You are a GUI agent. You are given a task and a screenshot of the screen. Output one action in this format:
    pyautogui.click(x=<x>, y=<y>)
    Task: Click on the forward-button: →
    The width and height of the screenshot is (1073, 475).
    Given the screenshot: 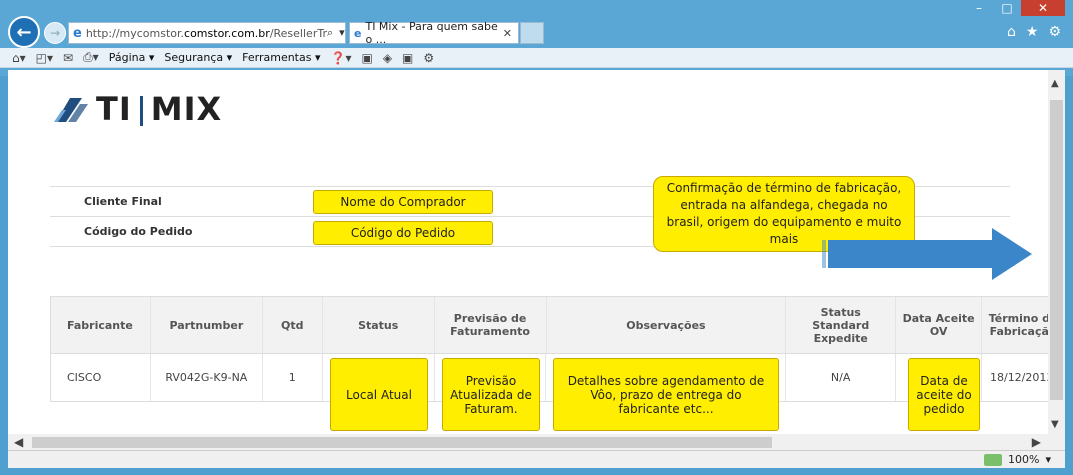 What is the action you would take?
    pyautogui.click(x=55, y=33)
    